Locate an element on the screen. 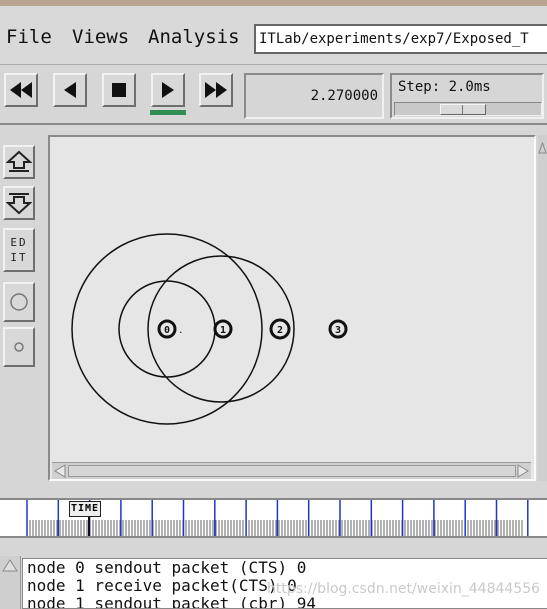 This screenshot has height=609, width=547. left-toolbar: ED IT is located at coordinates (22, 307).